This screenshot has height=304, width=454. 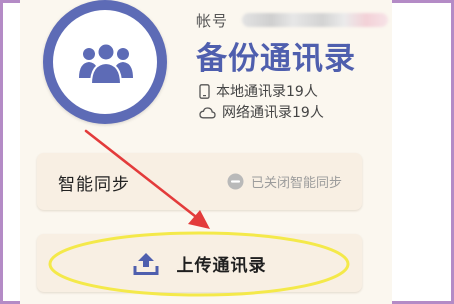 What do you see at coordinates (276, 59) in the screenshot?
I see `page-title: 备份通讯录` at bounding box center [276, 59].